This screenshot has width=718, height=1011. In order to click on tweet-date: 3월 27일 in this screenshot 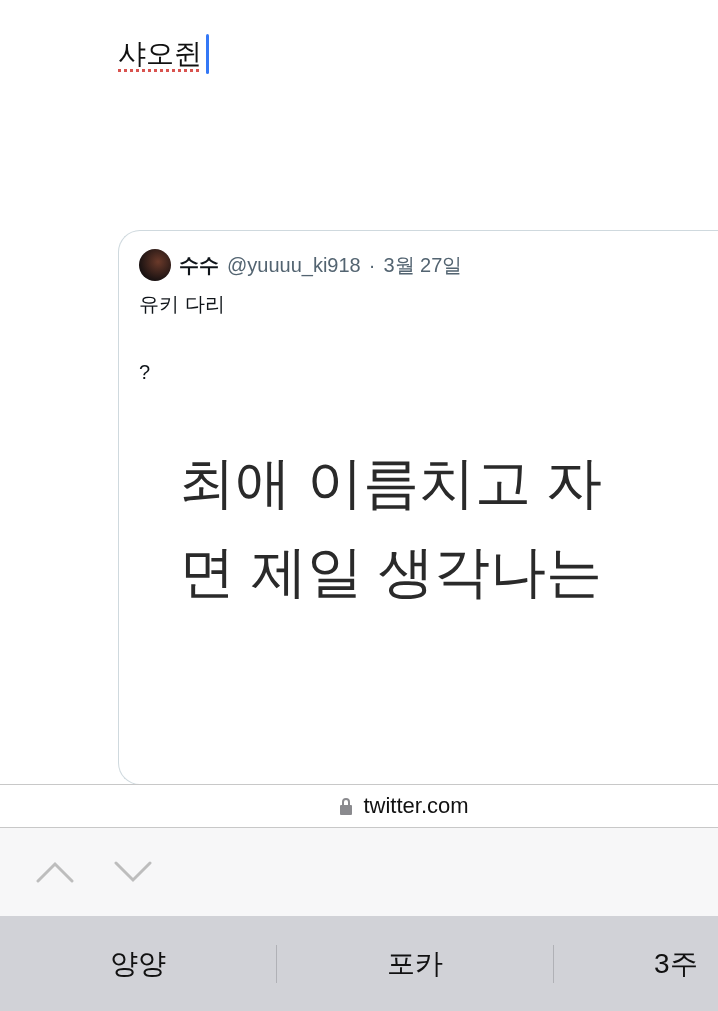, I will do `click(423, 265)`.